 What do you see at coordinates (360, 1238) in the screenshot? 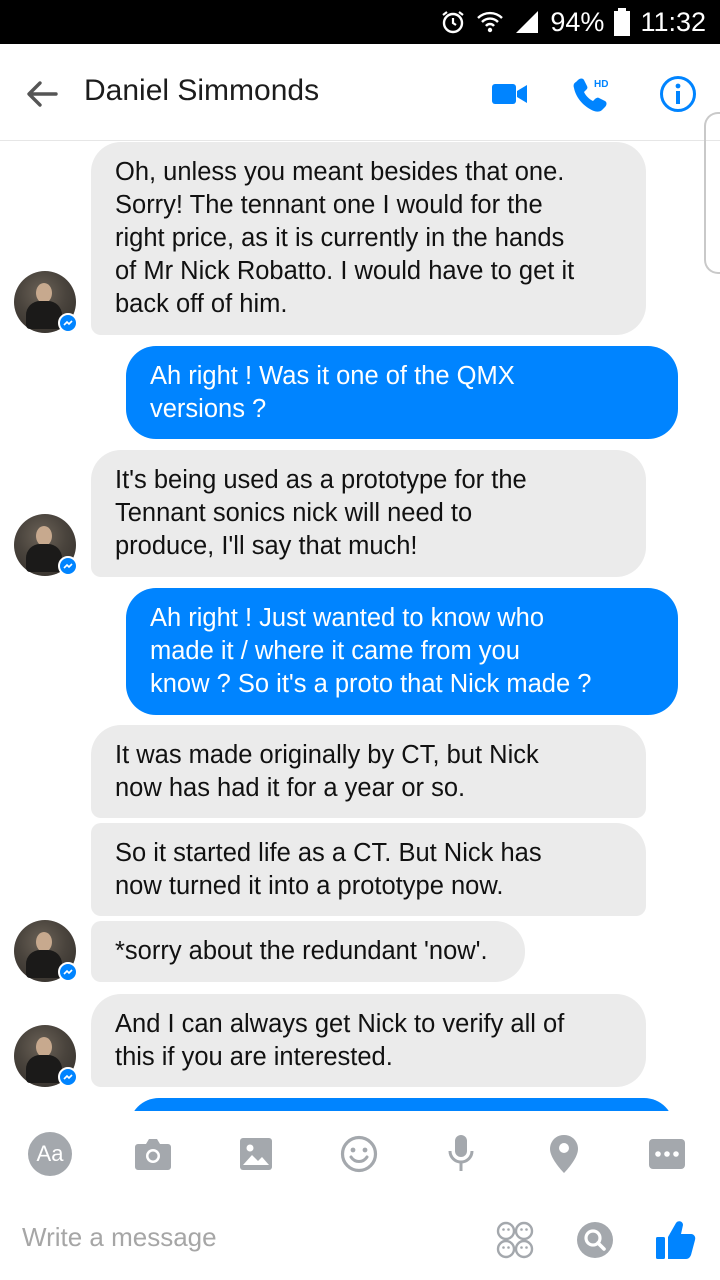
I see `message-composer: Write a message` at bounding box center [360, 1238].